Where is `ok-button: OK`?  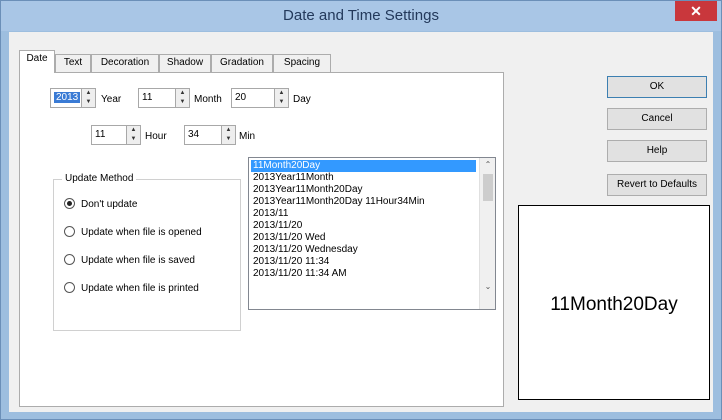 ok-button: OK is located at coordinates (657, 87).